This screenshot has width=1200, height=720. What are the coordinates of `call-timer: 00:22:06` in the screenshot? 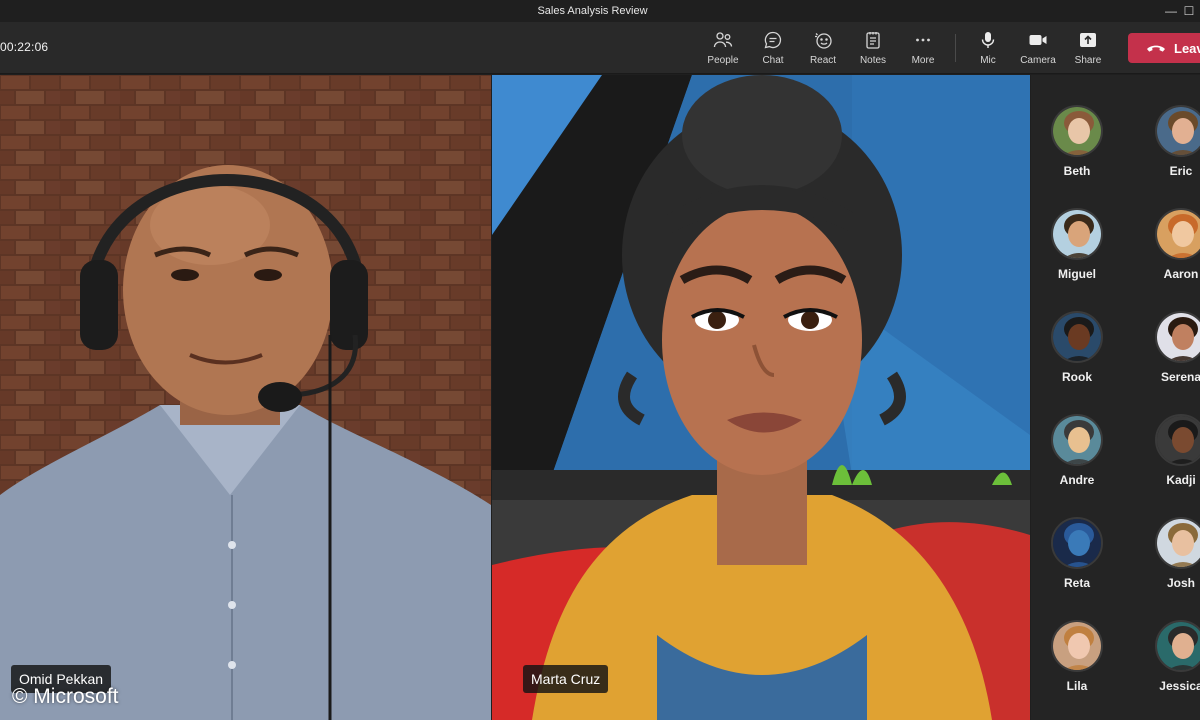 It's located at (24, 47).